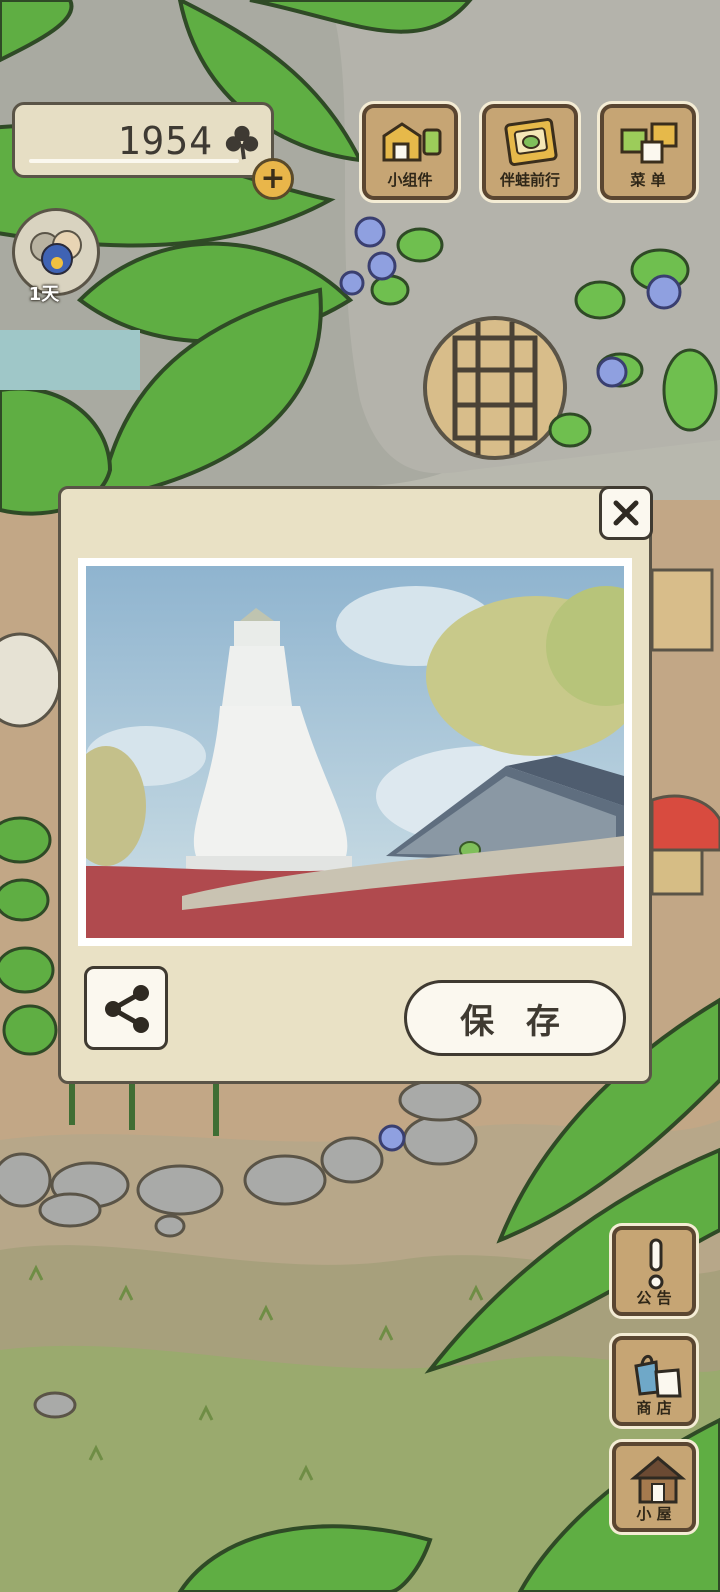 The width and height of the screenshot is (720, 1592). I want to click on add-clover-button: +, so click(273, 179).